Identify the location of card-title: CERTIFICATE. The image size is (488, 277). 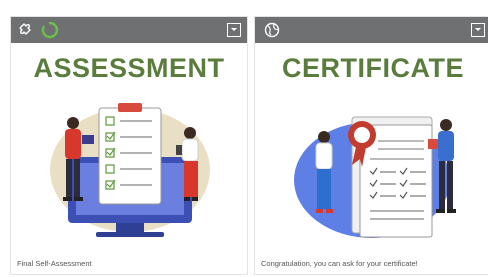
(373, 68).